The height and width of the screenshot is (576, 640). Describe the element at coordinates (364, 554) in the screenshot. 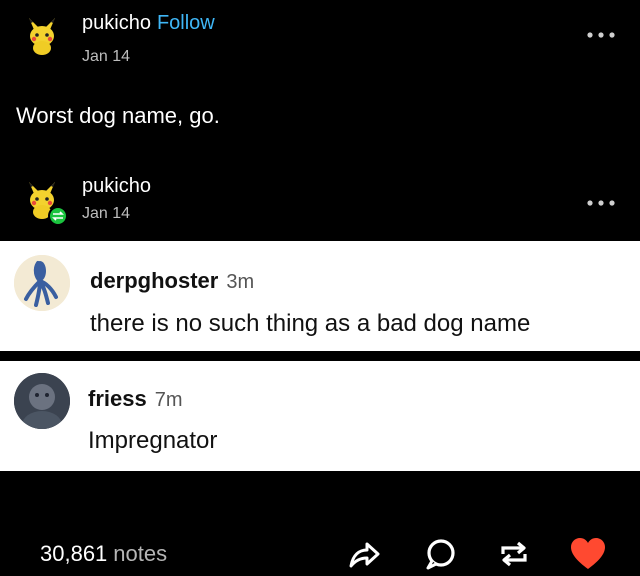

I see `share-icon` at that location.